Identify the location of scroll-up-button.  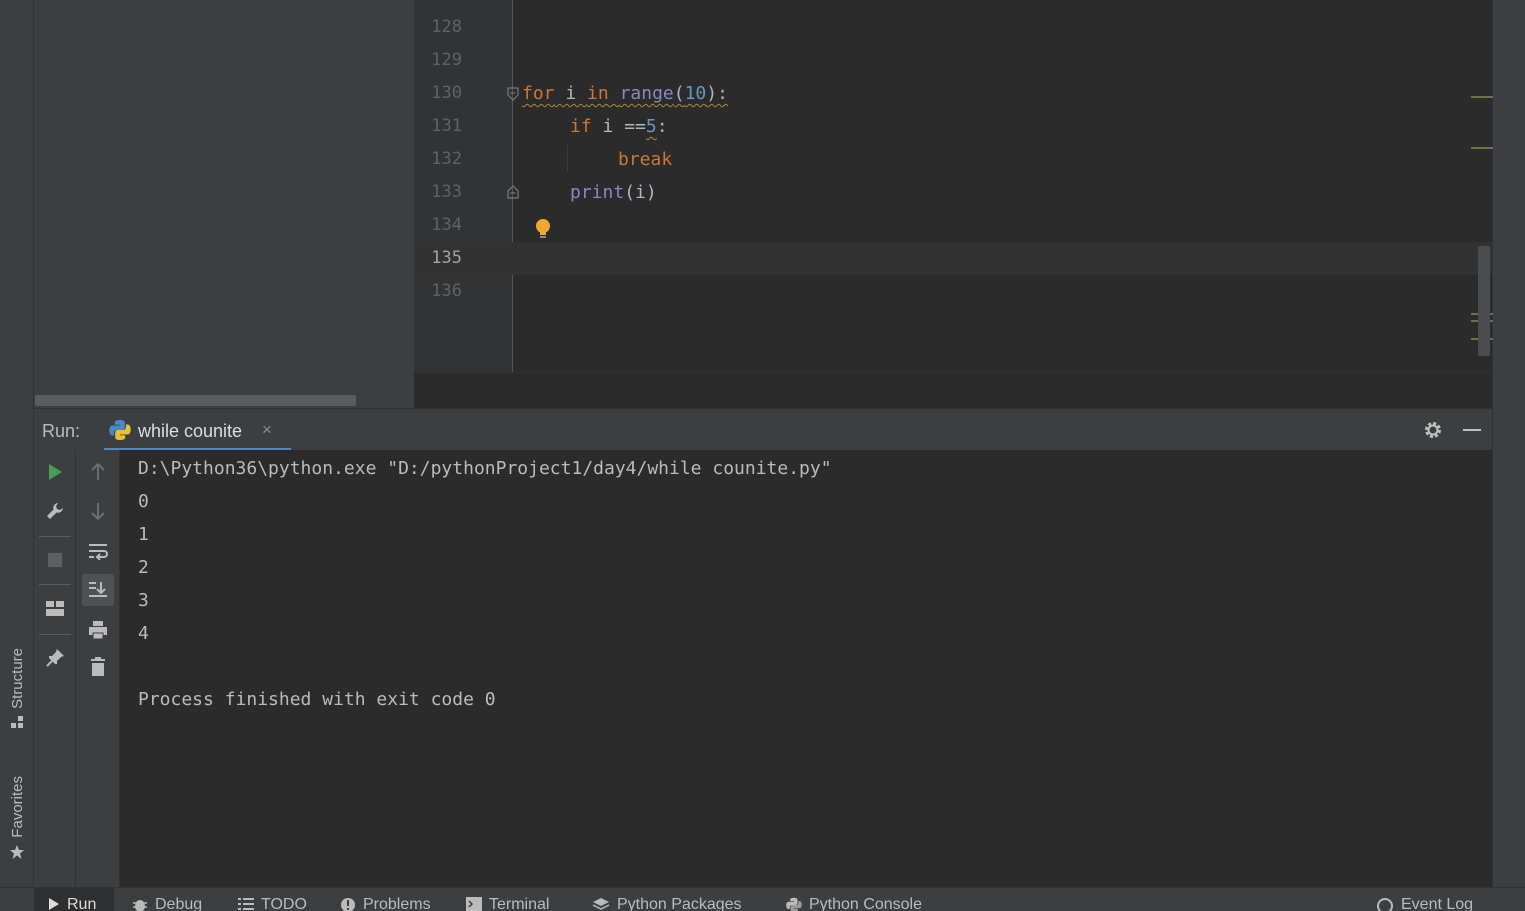
(98, 472).